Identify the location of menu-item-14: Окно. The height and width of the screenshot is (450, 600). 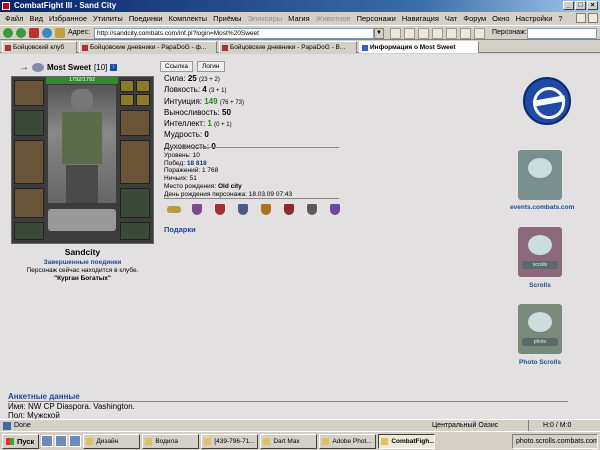
(500, 18).